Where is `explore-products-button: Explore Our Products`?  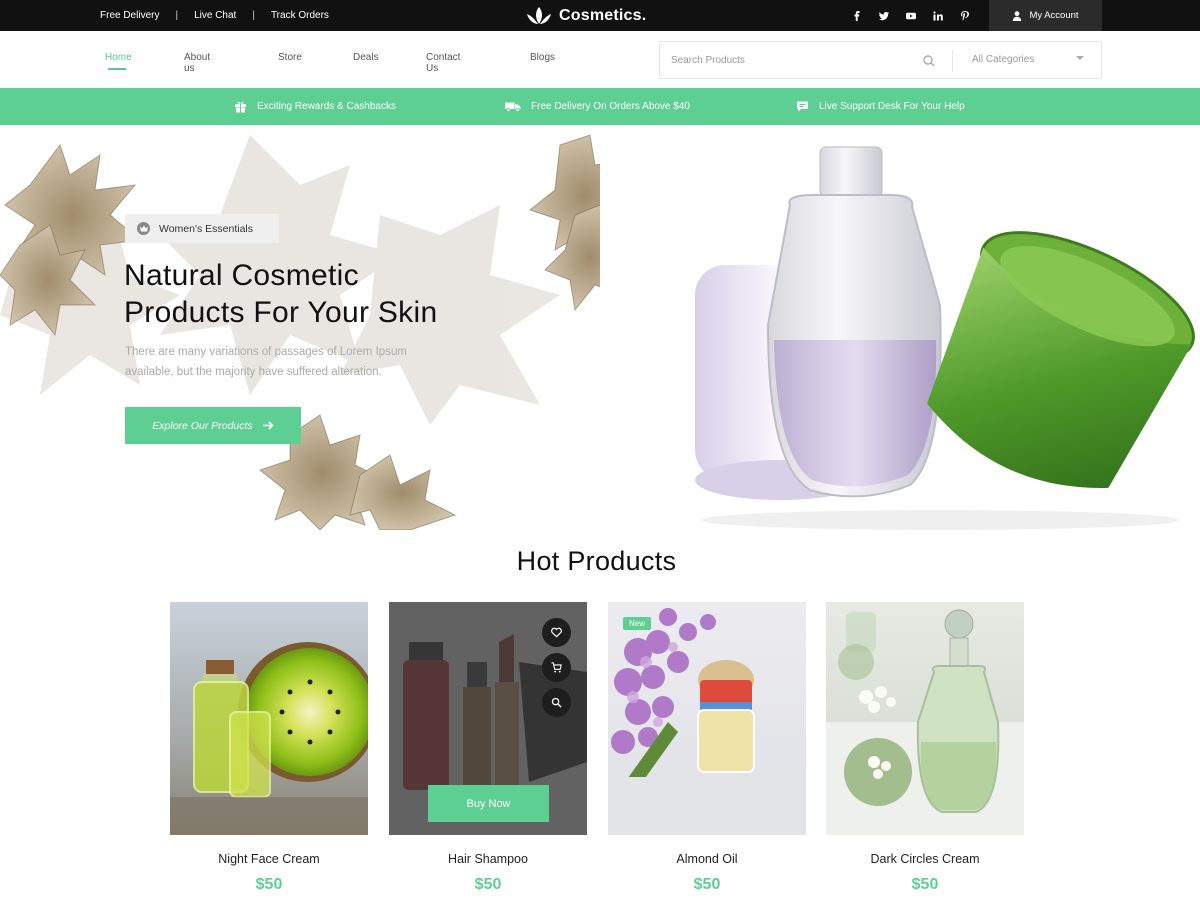
explore-products-button: Explore Our Products is located at coordinates (213, 425).